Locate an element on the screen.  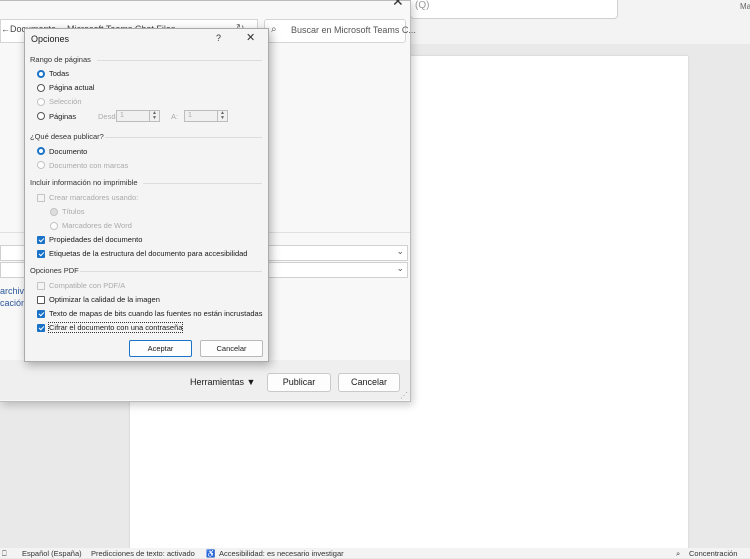
checkbox-bitmap-text is located at coordinates (41, 314).